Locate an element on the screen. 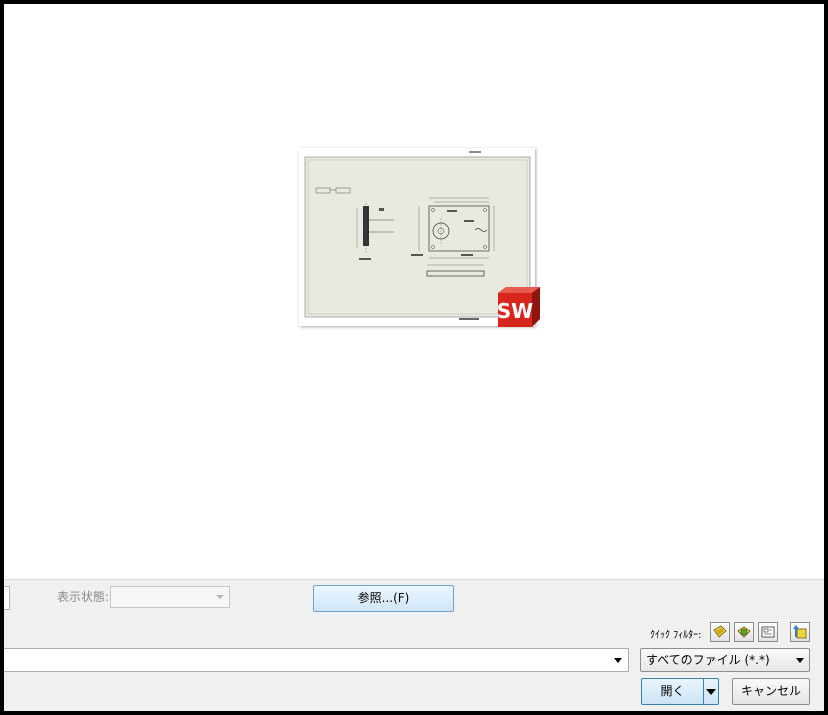 This screenshot has height=715, width=828. filter-drawings-icon is located at coordinates (768, 632).